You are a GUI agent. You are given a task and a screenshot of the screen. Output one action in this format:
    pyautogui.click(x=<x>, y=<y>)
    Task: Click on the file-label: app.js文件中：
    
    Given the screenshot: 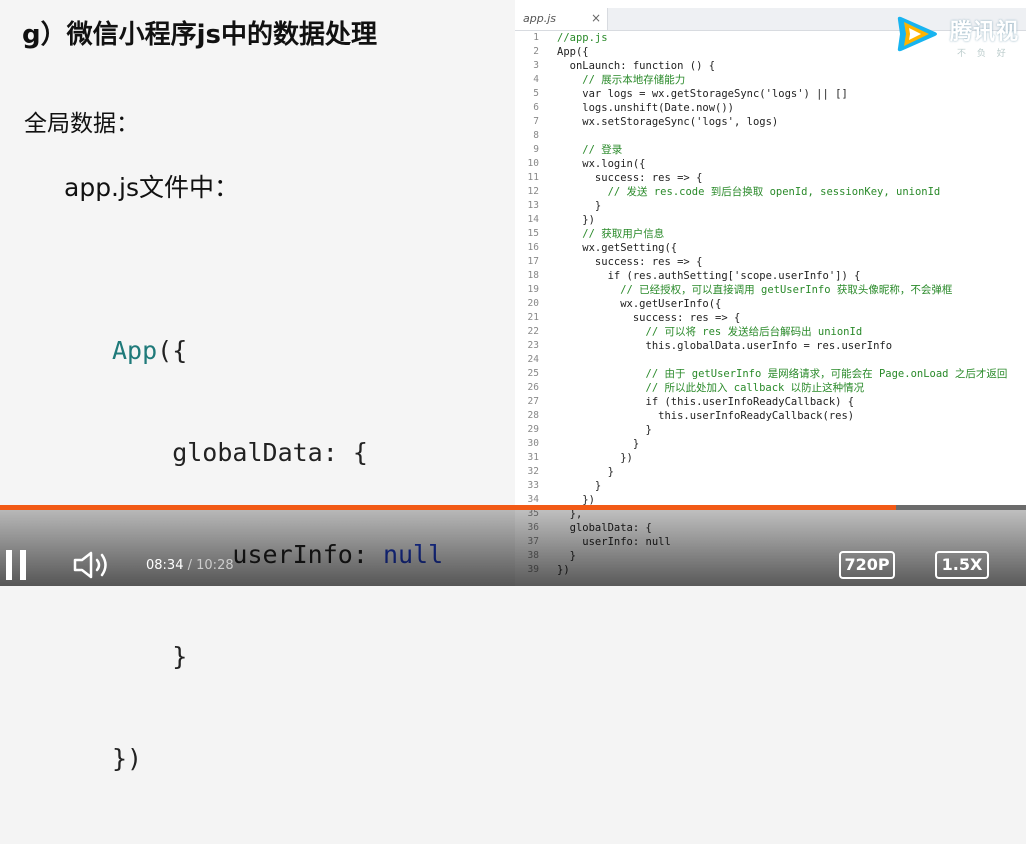 What is the action you would take?
    pyautogui.click(x=151, y=187)
    